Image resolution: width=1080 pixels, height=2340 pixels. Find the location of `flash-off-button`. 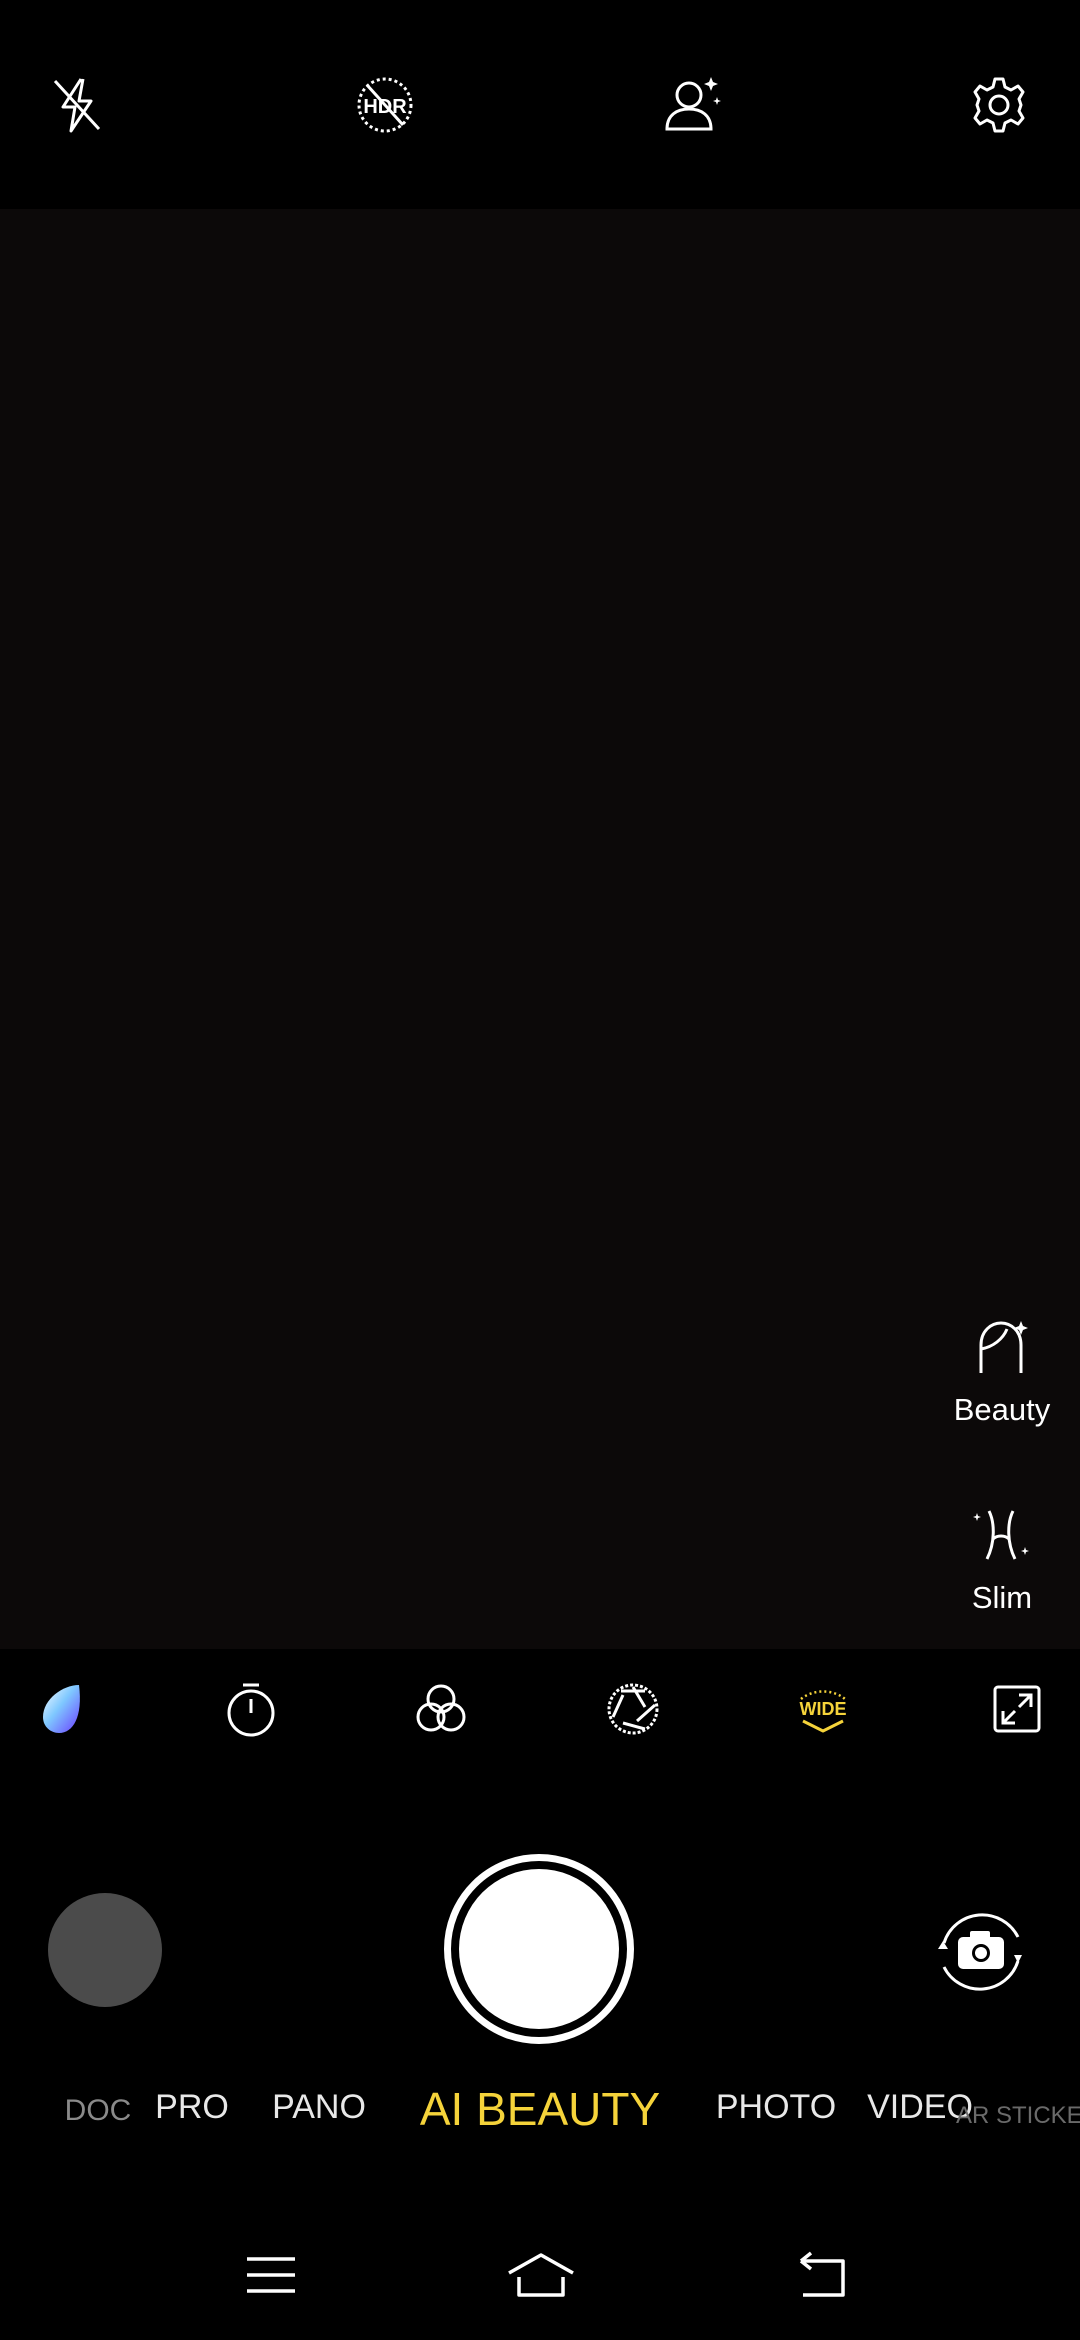

flash-off-button is located at coordinates (77, 105).